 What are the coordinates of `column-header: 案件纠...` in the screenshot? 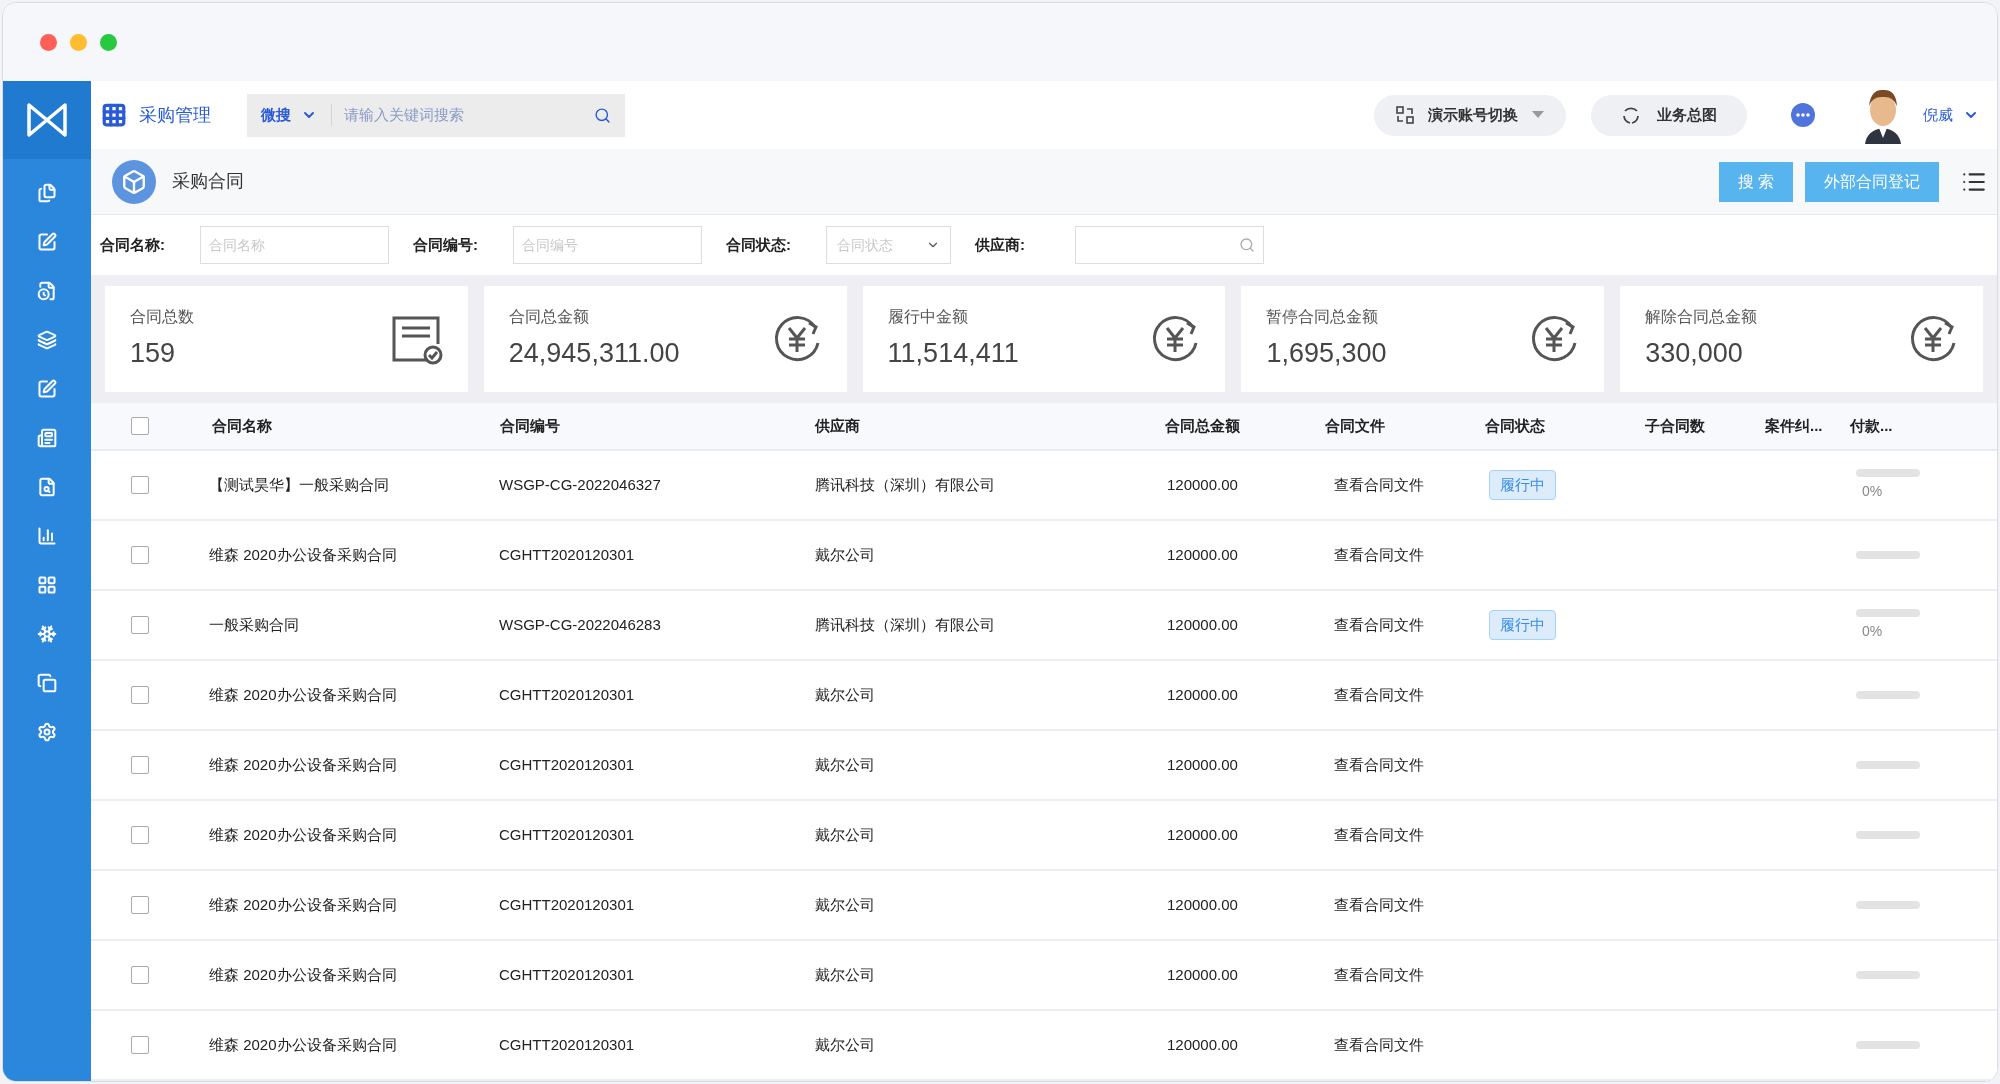 It's located at (1801, 426).